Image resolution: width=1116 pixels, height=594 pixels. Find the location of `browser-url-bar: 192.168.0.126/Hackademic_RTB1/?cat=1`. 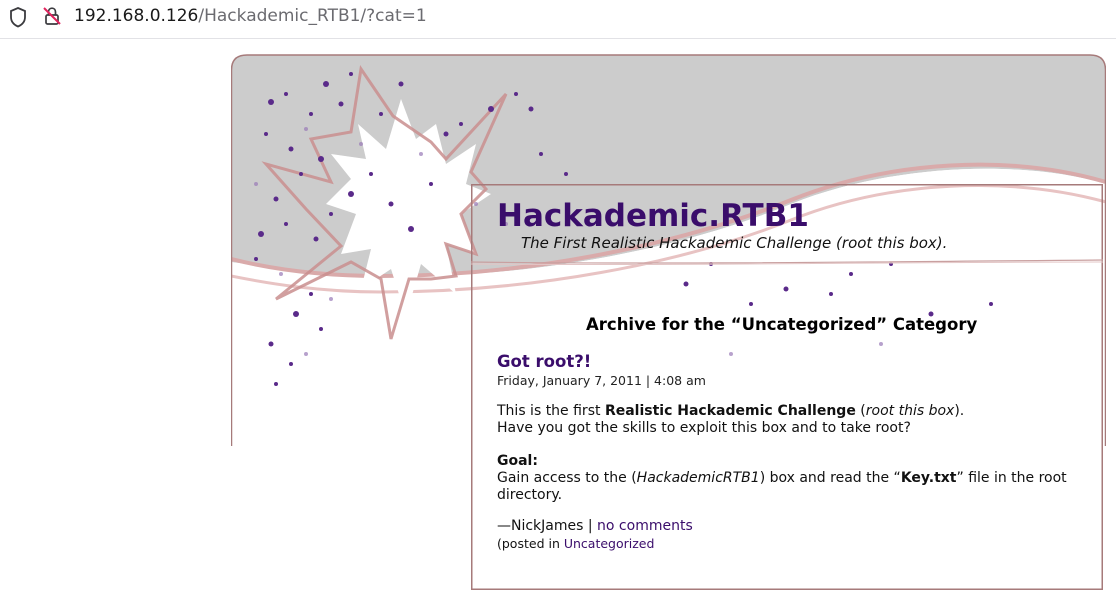

browser-url-bar: 192.168.0.126/Hackademic_RTB1/?cat=1 is located at coordinates (558, 19).